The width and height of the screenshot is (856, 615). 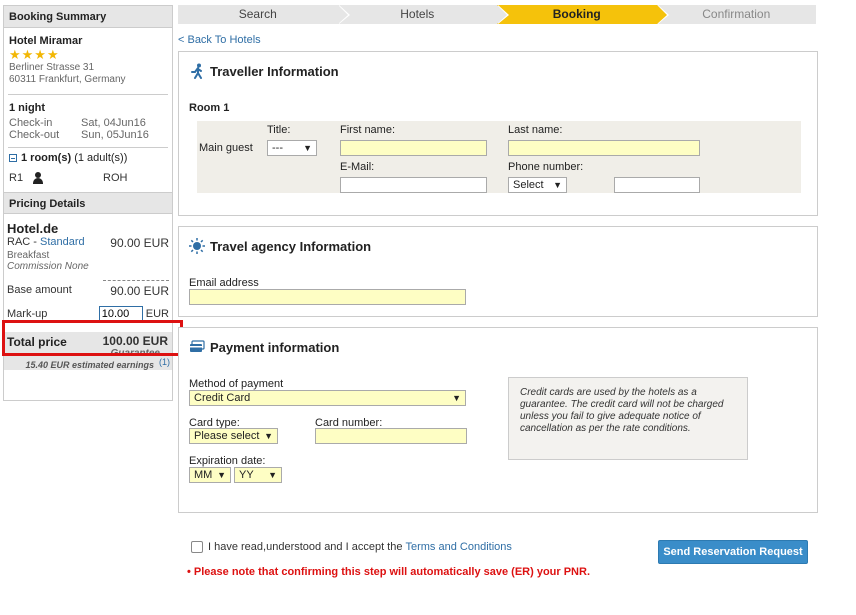 What do you see at coordinates (28, 255) in the screenshot?
I see `breakfast-text: Breakfast` at bounding box center [28, 255].